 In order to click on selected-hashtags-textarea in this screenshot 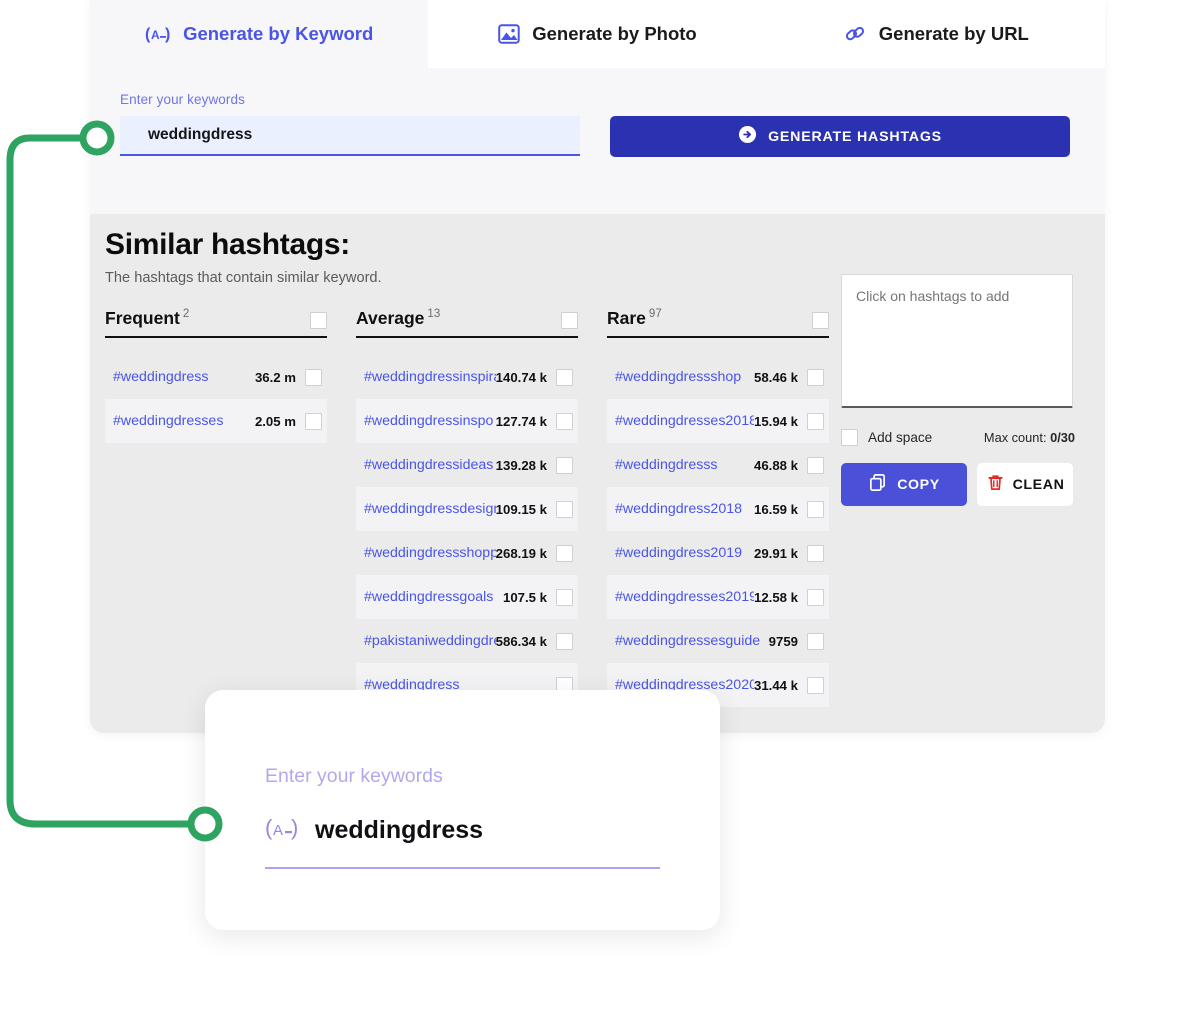, I will do `click(957, 341)`.